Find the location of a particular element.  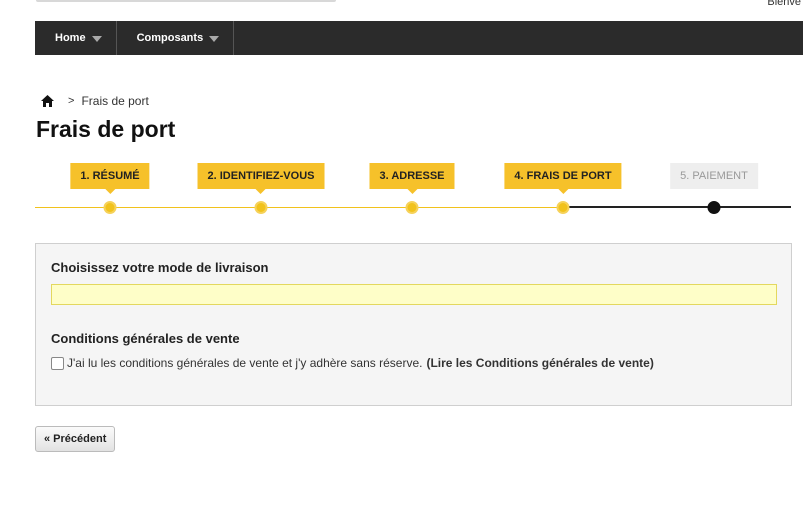

nav-item-home-label: Home is located at coordinates (70, 38).